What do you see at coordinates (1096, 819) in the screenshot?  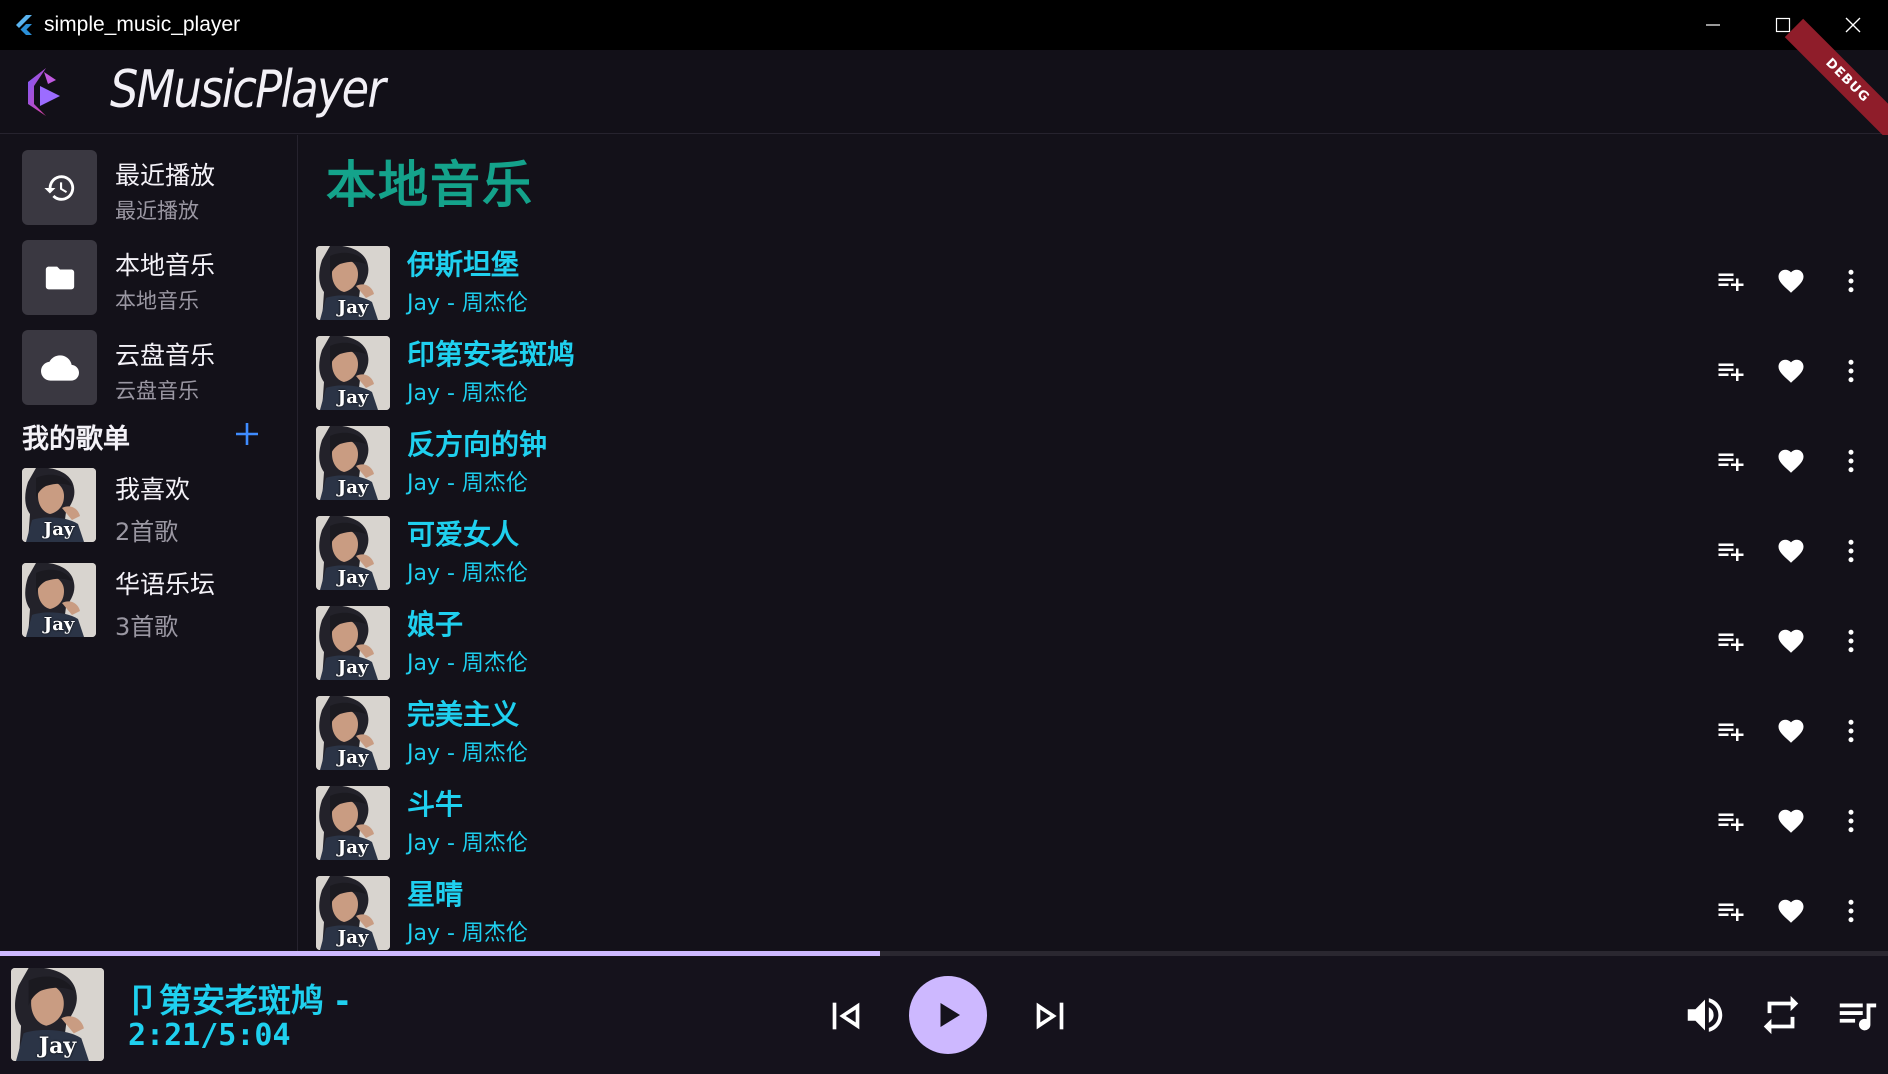 I see `song-row: Jay 斗牛 Jay - 周杰伦` at bounding box center [1096, 819].